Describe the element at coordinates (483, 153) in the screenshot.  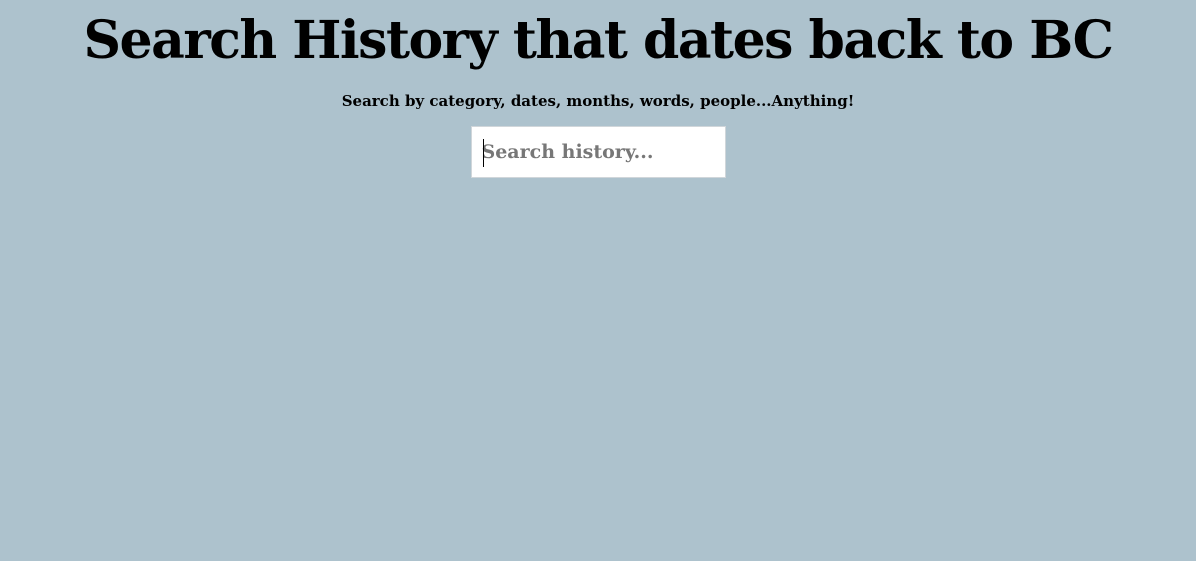
I see `text-caret` at that location.